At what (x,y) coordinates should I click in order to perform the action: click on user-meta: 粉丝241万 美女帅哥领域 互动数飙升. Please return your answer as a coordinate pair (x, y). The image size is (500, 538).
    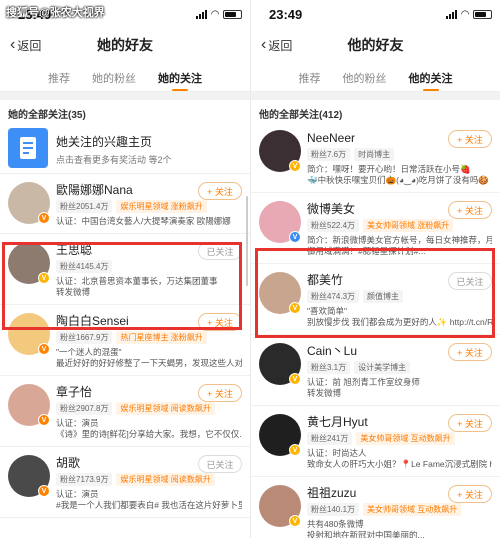
    Looking at the image, I should click on (399, 438).